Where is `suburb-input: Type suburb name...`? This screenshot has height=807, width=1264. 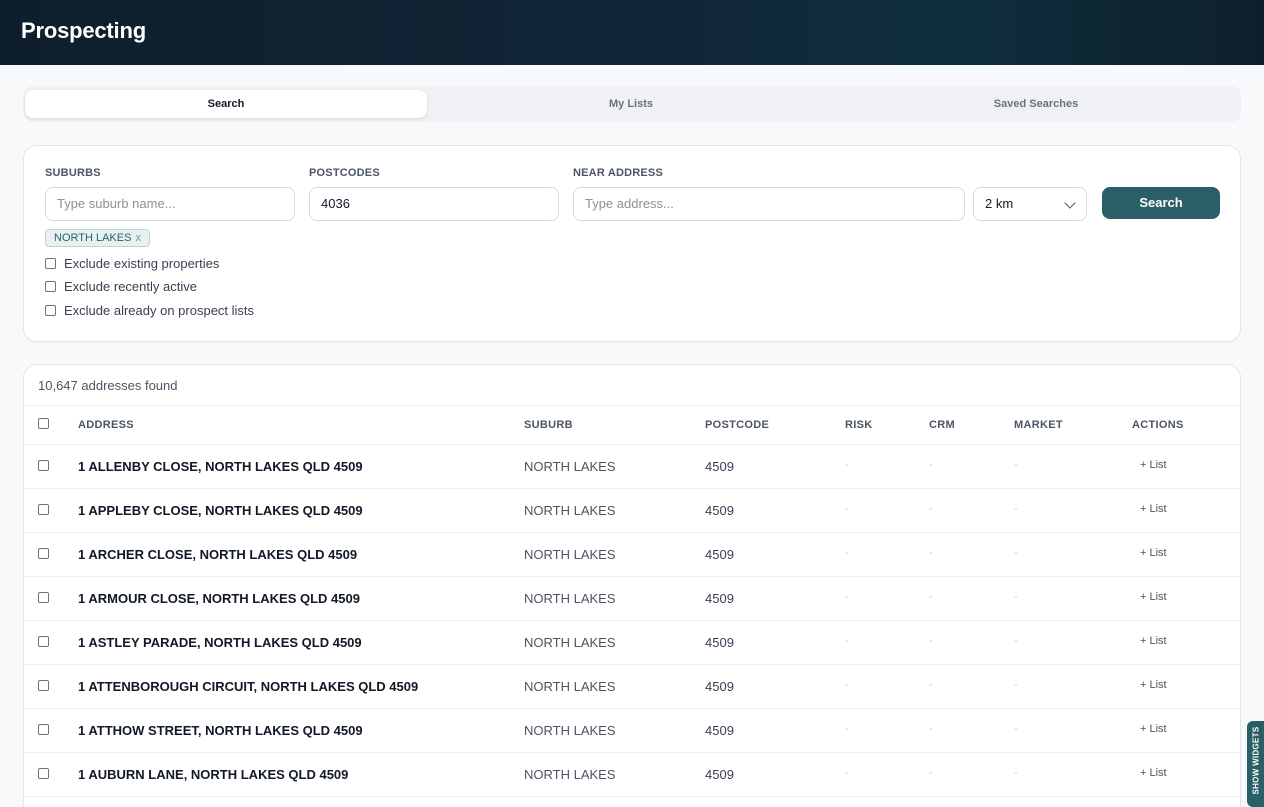 suburb-input: Type suburb name... is located at coordinates (170, 204).